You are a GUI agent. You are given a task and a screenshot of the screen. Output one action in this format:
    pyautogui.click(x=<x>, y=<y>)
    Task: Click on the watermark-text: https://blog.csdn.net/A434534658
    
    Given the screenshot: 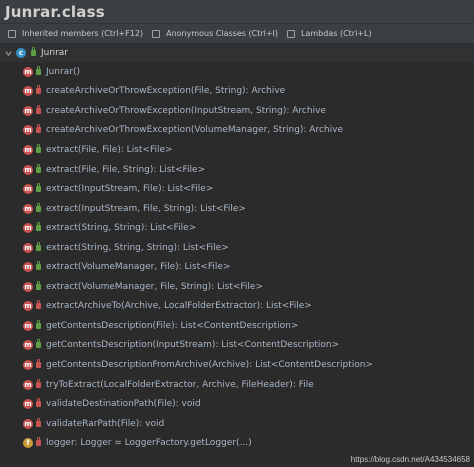 What is the action you would take?
    pyautogui.click(x=410, y=459)
    